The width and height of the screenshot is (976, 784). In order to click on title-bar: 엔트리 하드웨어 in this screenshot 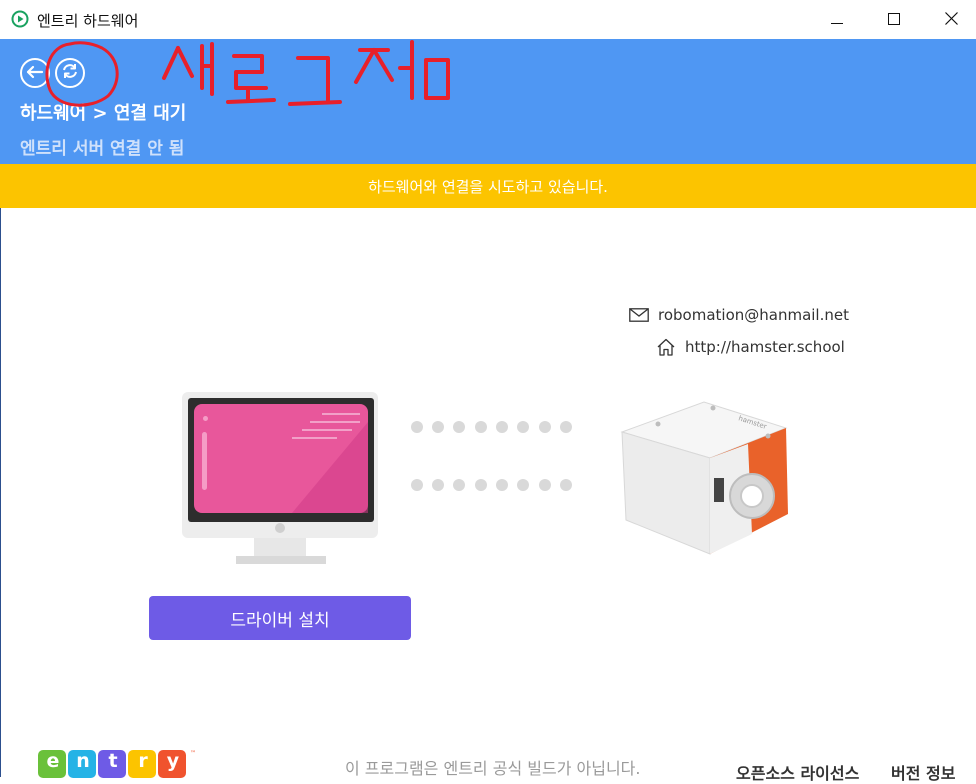, I will do `click(488, 19)`.